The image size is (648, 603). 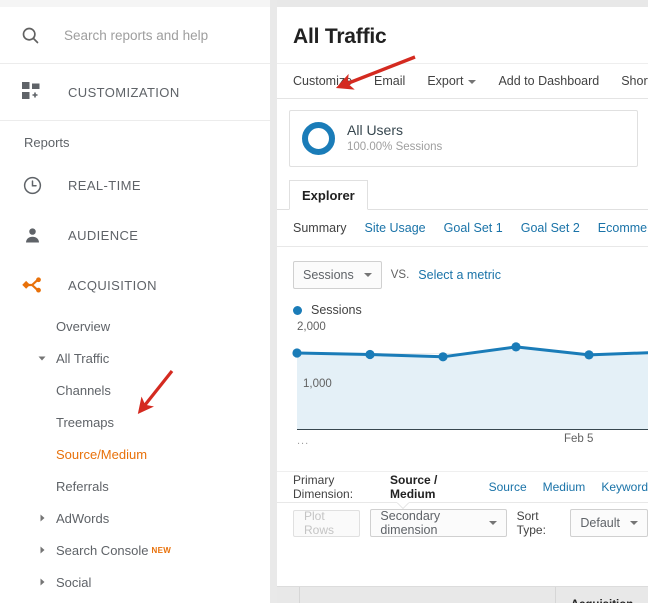 I want to click on sidebar-item-real-time: REAL-TIME, so click(x=135, y=185).